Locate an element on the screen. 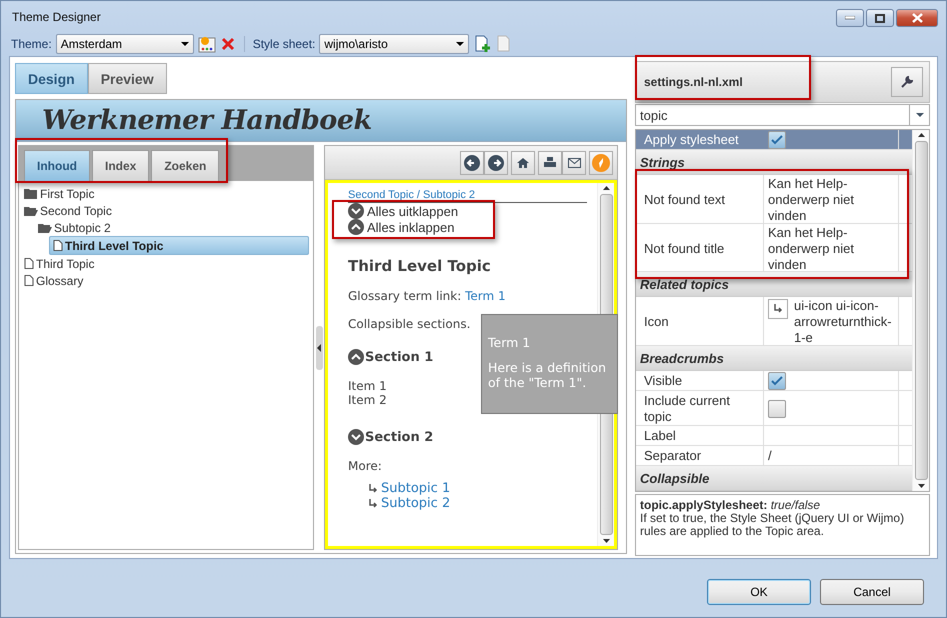 The width and height of the screenshot is (947, 618). banner-title: Werknemer Handboek is located at coordinates (207, 120).